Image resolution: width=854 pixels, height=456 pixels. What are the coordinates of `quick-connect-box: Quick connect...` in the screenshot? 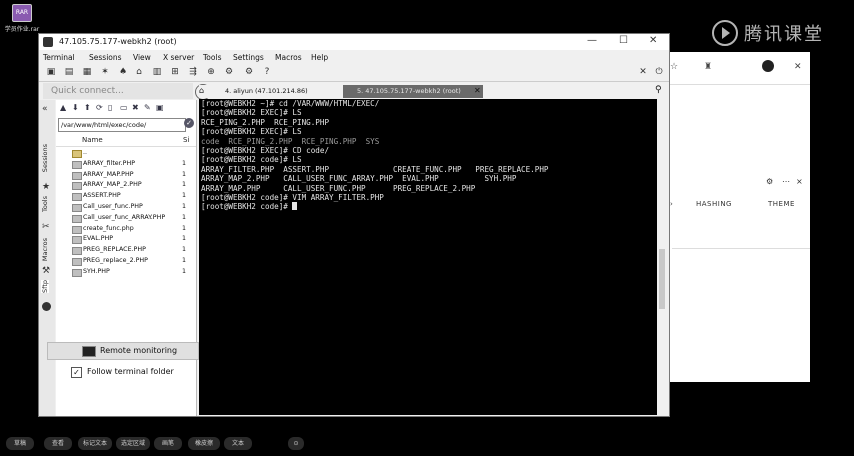 It's located at (118, 91).